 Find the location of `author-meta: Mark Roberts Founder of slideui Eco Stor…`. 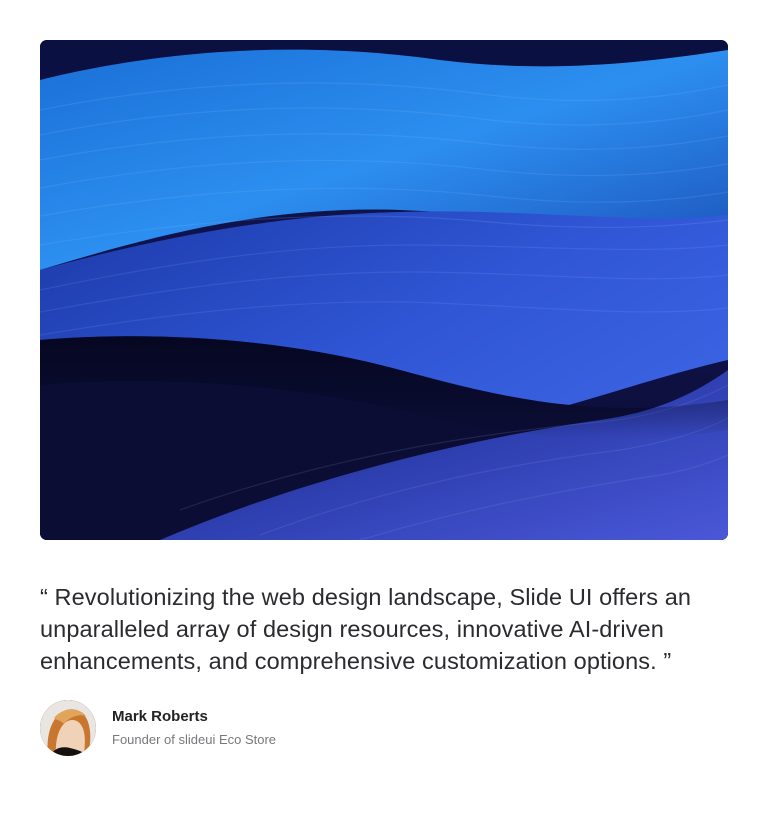

author-meta: Mark Roberts Founder of slideui Eco Stor… is located at coordinates (194, 728).